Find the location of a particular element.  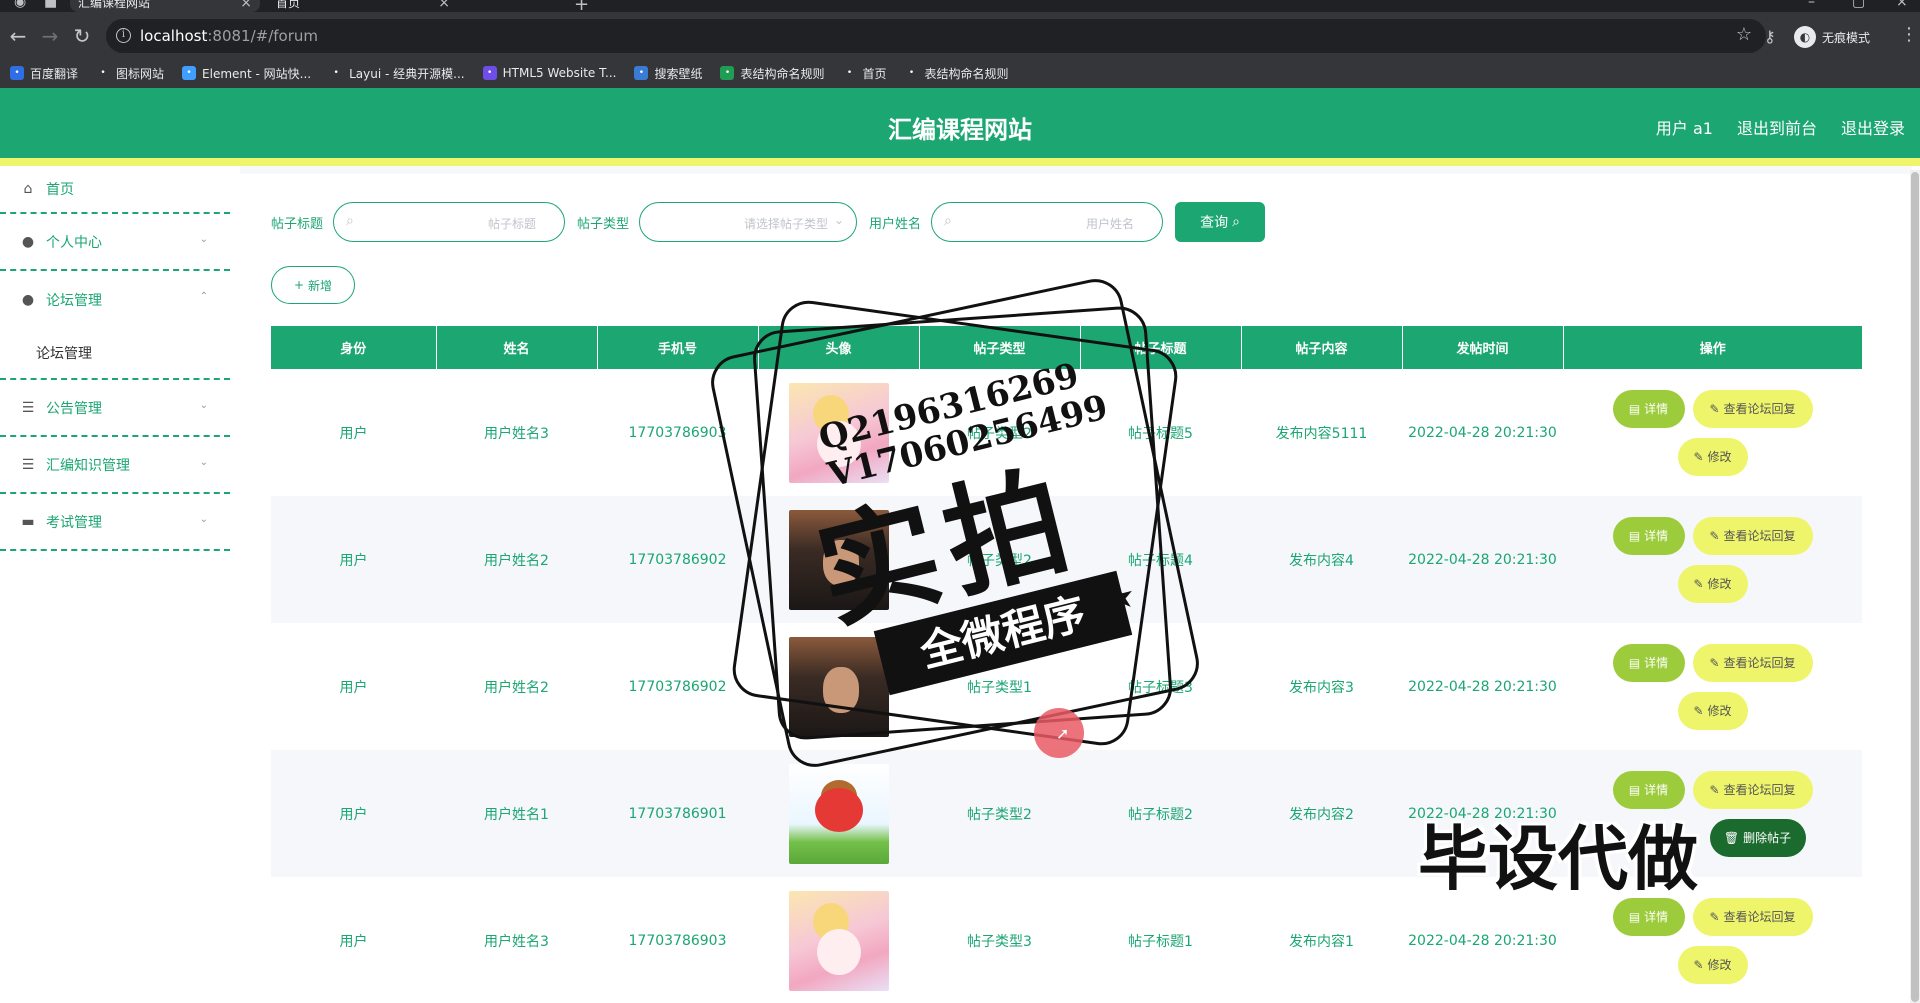

maximize-icon: ▢ is located at coordinates (1858, 5).